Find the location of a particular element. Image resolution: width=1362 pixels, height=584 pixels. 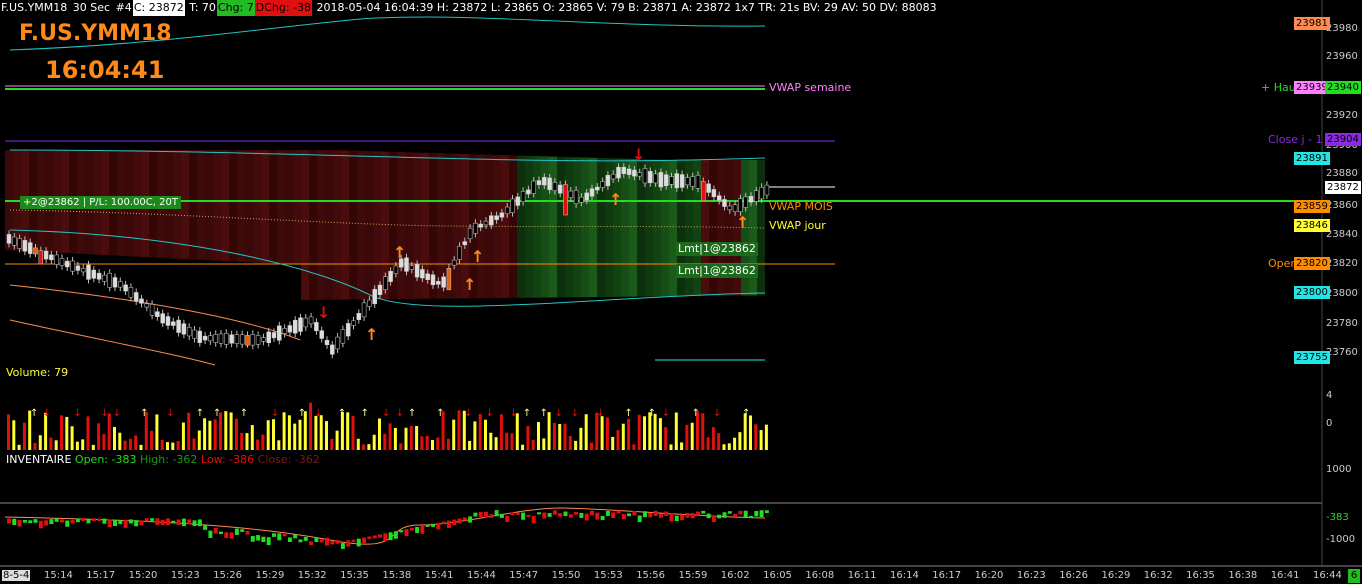

time-tick: 15:47 is located at coordinates (524, 575).